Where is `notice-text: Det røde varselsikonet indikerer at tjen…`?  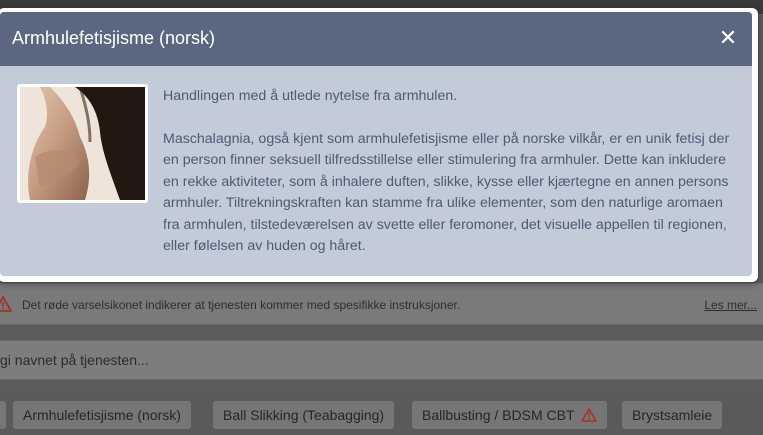 notice-text: Det røde varselsikonet indikerer at tjen… is located at coordinates (241, 305).